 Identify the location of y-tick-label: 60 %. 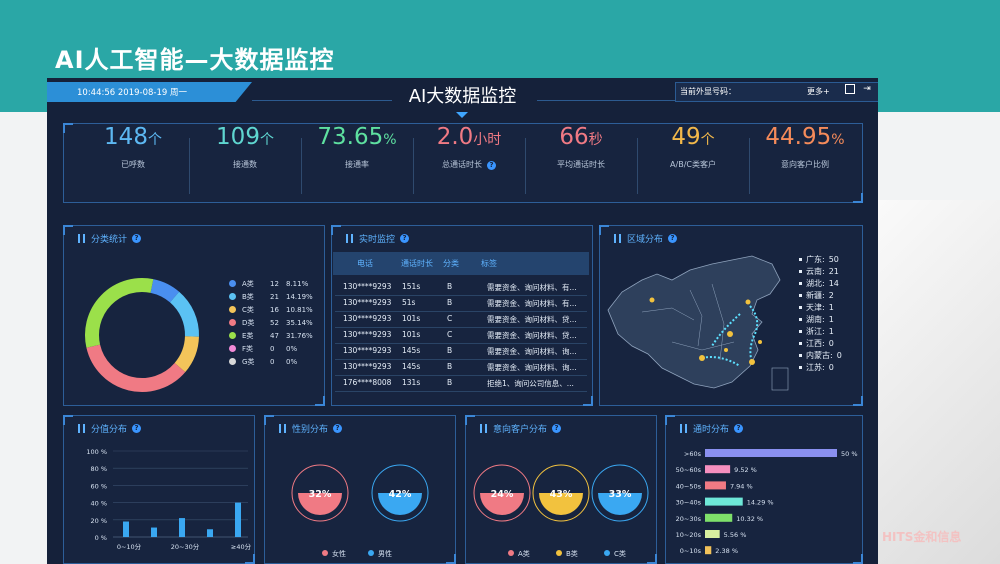
(98, 486).